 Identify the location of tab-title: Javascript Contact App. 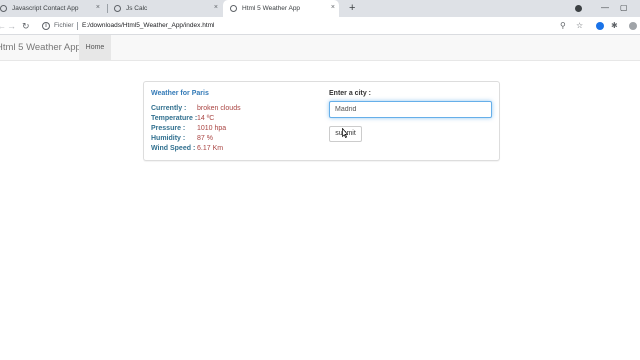
(45, 8).